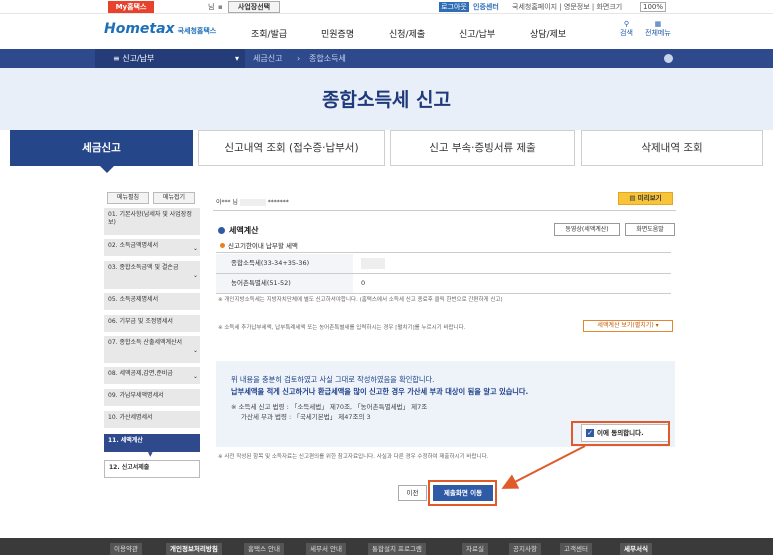 This screenshot has height=555, width=773. What do you see at coordinates (284, 263) in the screenshot?
I see `row-label: 종합소득세(33-34+35-36)` at bounding box center [284, 263].